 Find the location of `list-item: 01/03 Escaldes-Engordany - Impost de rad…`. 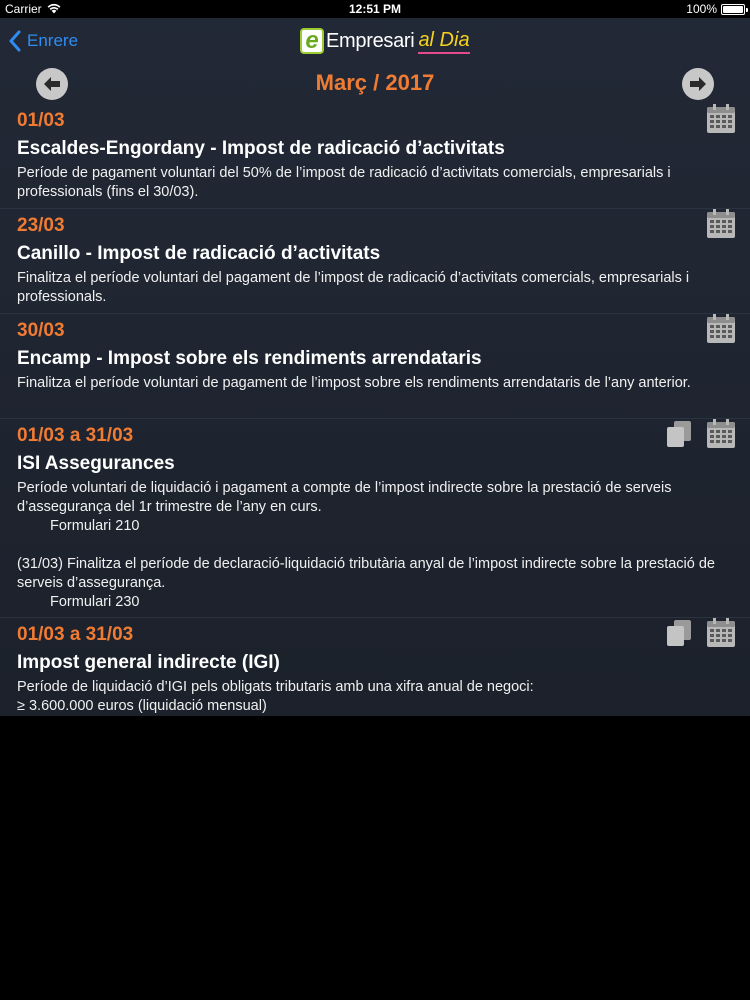

list-item: 01/03 Escaldes-Engordany - Impost de rad… is located at coordinates (375, 156).